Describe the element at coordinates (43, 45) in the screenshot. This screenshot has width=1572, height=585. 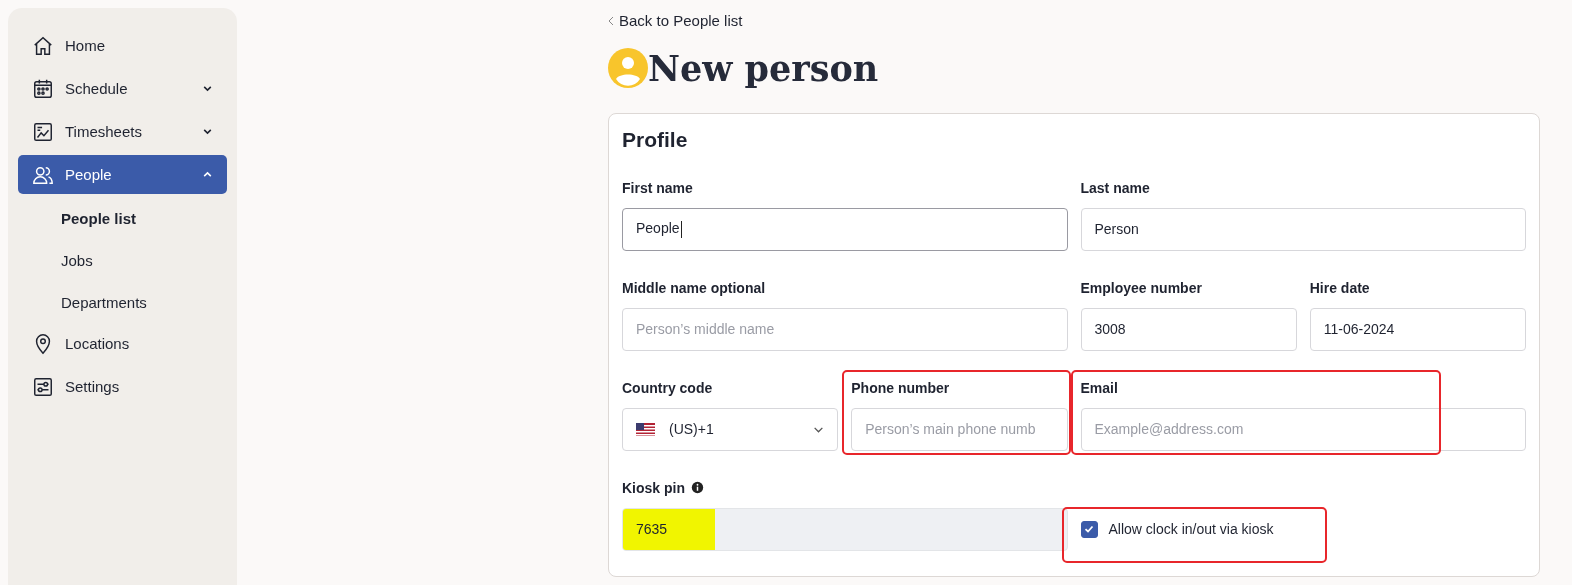
I see `home-icon` at that location.